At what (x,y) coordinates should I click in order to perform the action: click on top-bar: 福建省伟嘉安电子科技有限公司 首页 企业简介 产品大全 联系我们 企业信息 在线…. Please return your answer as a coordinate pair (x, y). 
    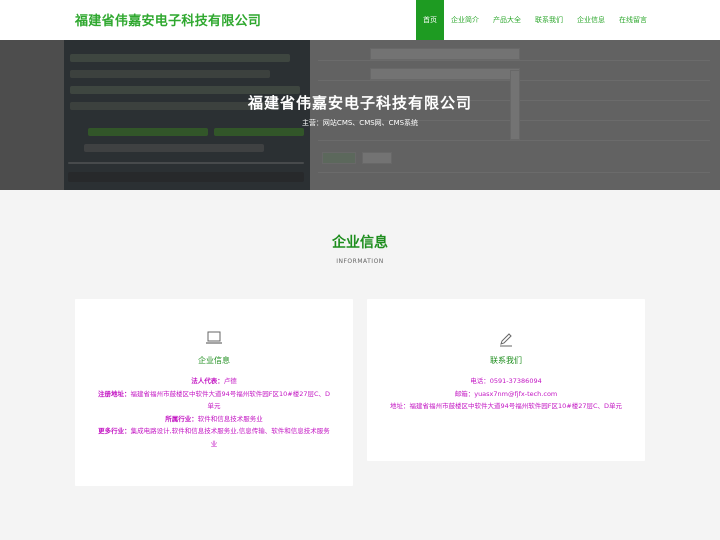
    Looking at the image, I should click on (360, 20).